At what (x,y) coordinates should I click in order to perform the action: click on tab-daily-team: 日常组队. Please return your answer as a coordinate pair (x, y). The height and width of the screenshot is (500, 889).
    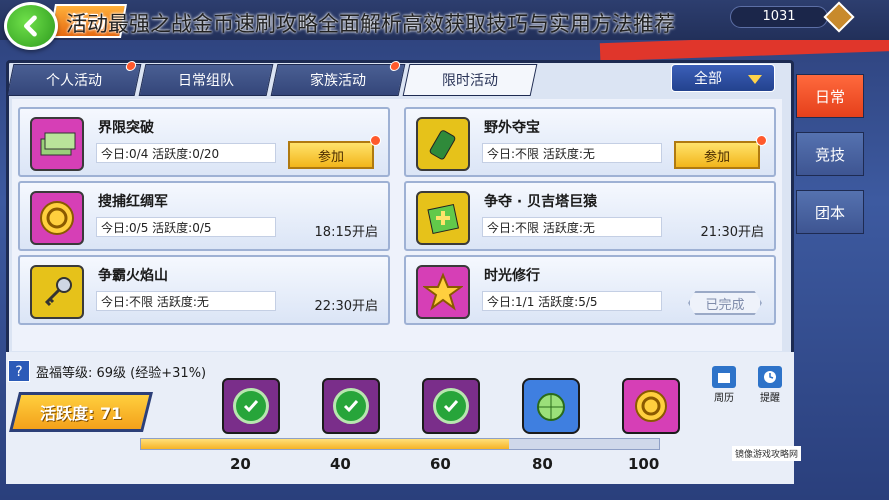
    Looking at the image, I should click on (206, 80).